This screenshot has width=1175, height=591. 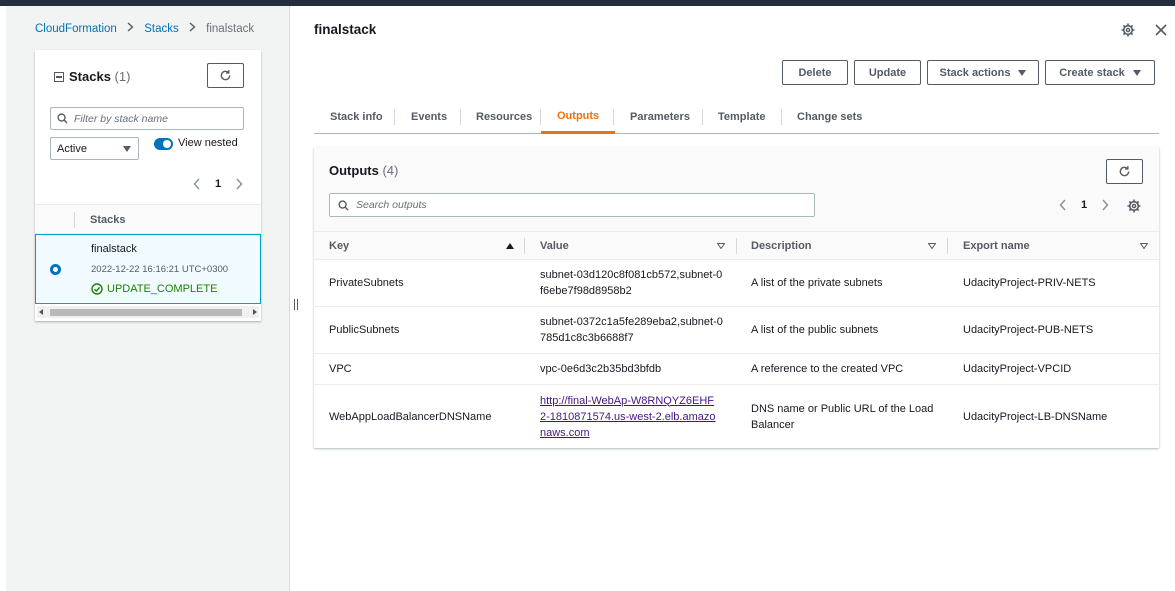 I want to click on stacks-page-number: 1, so click(x=218, y=184).